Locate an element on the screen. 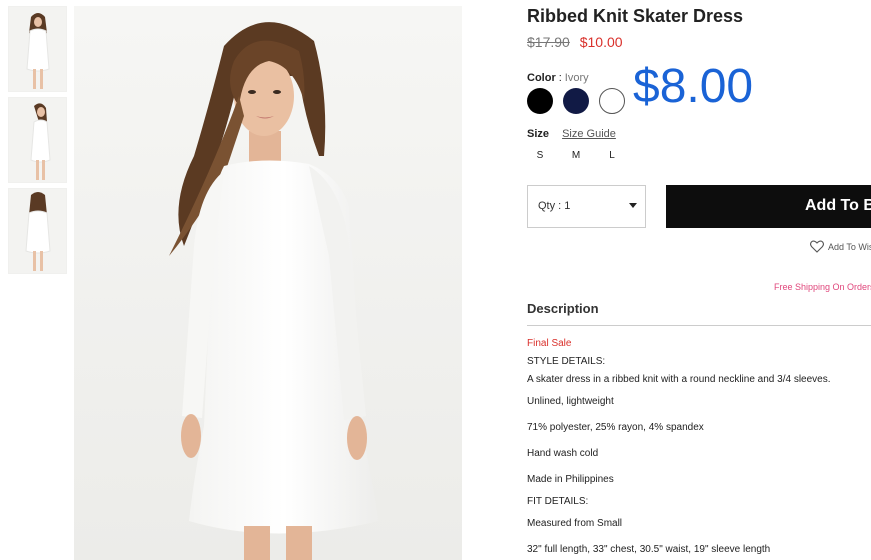 The height and width of the screenshot is (560, 871). color-row: Color: Ivory is located at coordinates (558, 78).